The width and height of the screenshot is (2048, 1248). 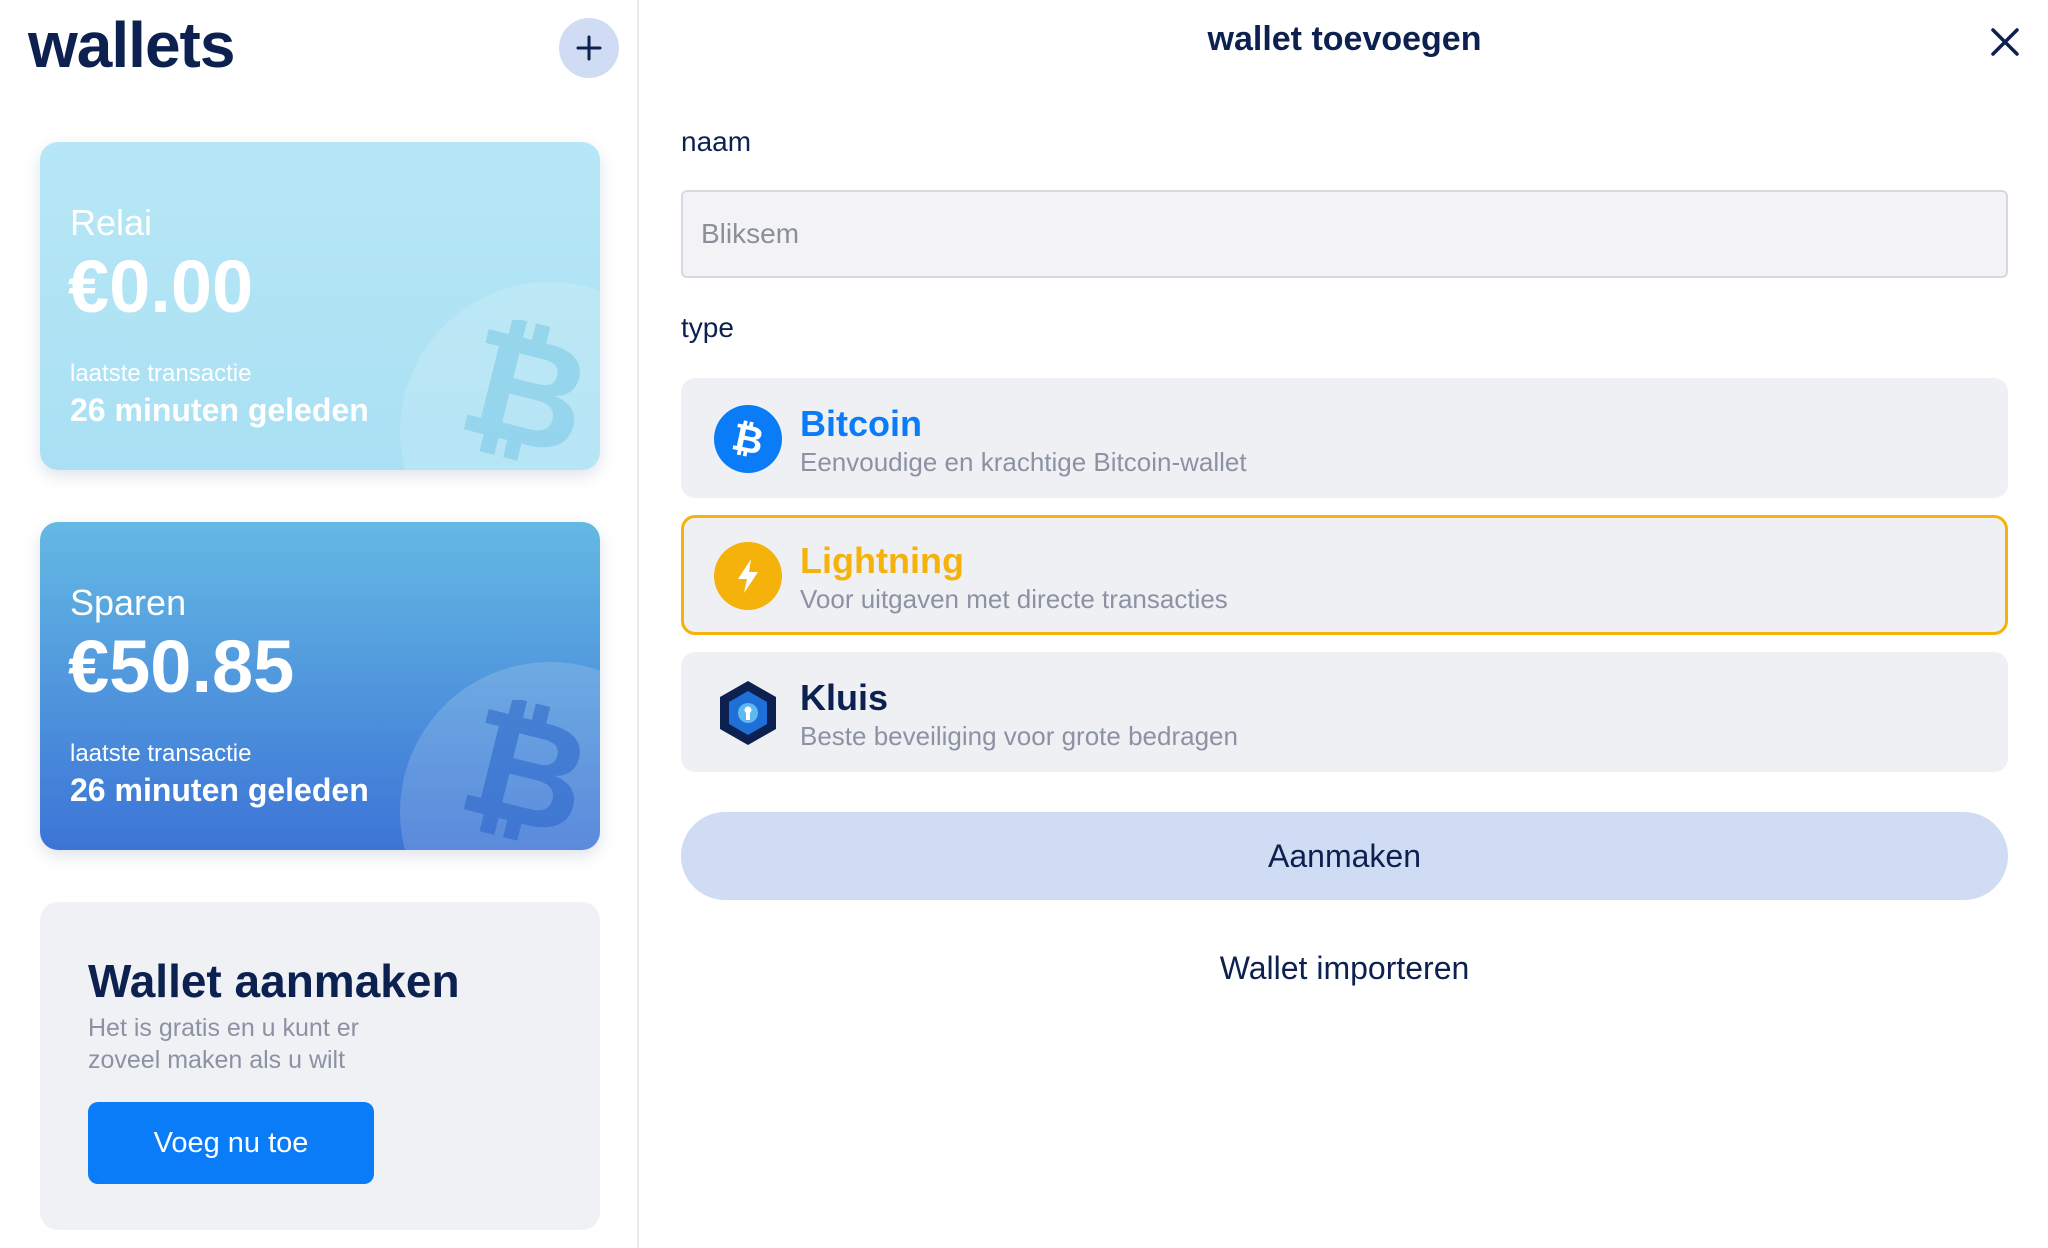 What do you see at coordinates (131, 45) in the screenshot?
I see `sidebar-title: wallets` at bounding box center [131, 45].